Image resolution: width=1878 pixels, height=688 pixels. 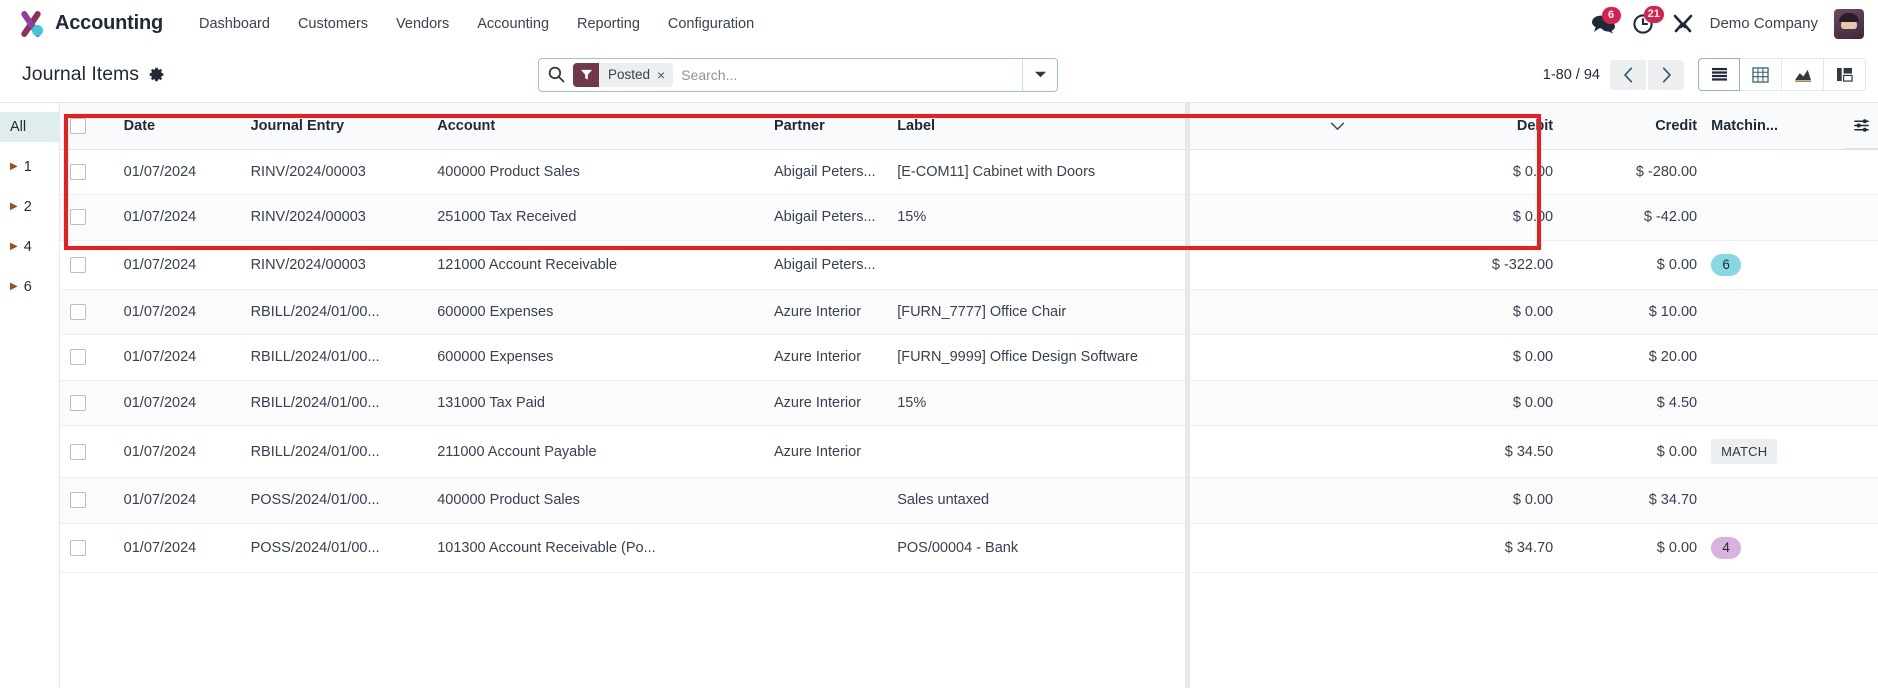 I want to click on pager-next-button, so click(x=1666, y=74).